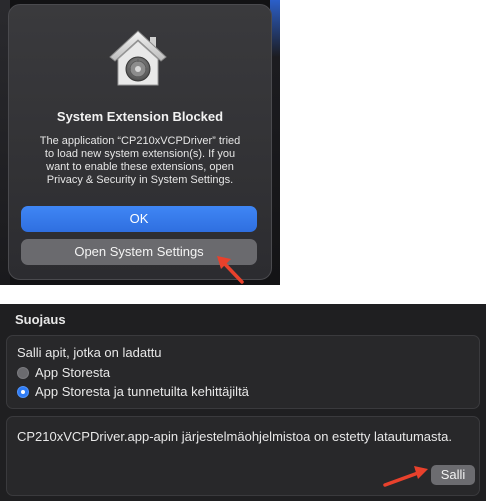 This screenshot has width=486, height=501. Describe the element at coordinates (140, 116) in the screenshot. I see `dialog-title: System Extension Blocked` at that location.